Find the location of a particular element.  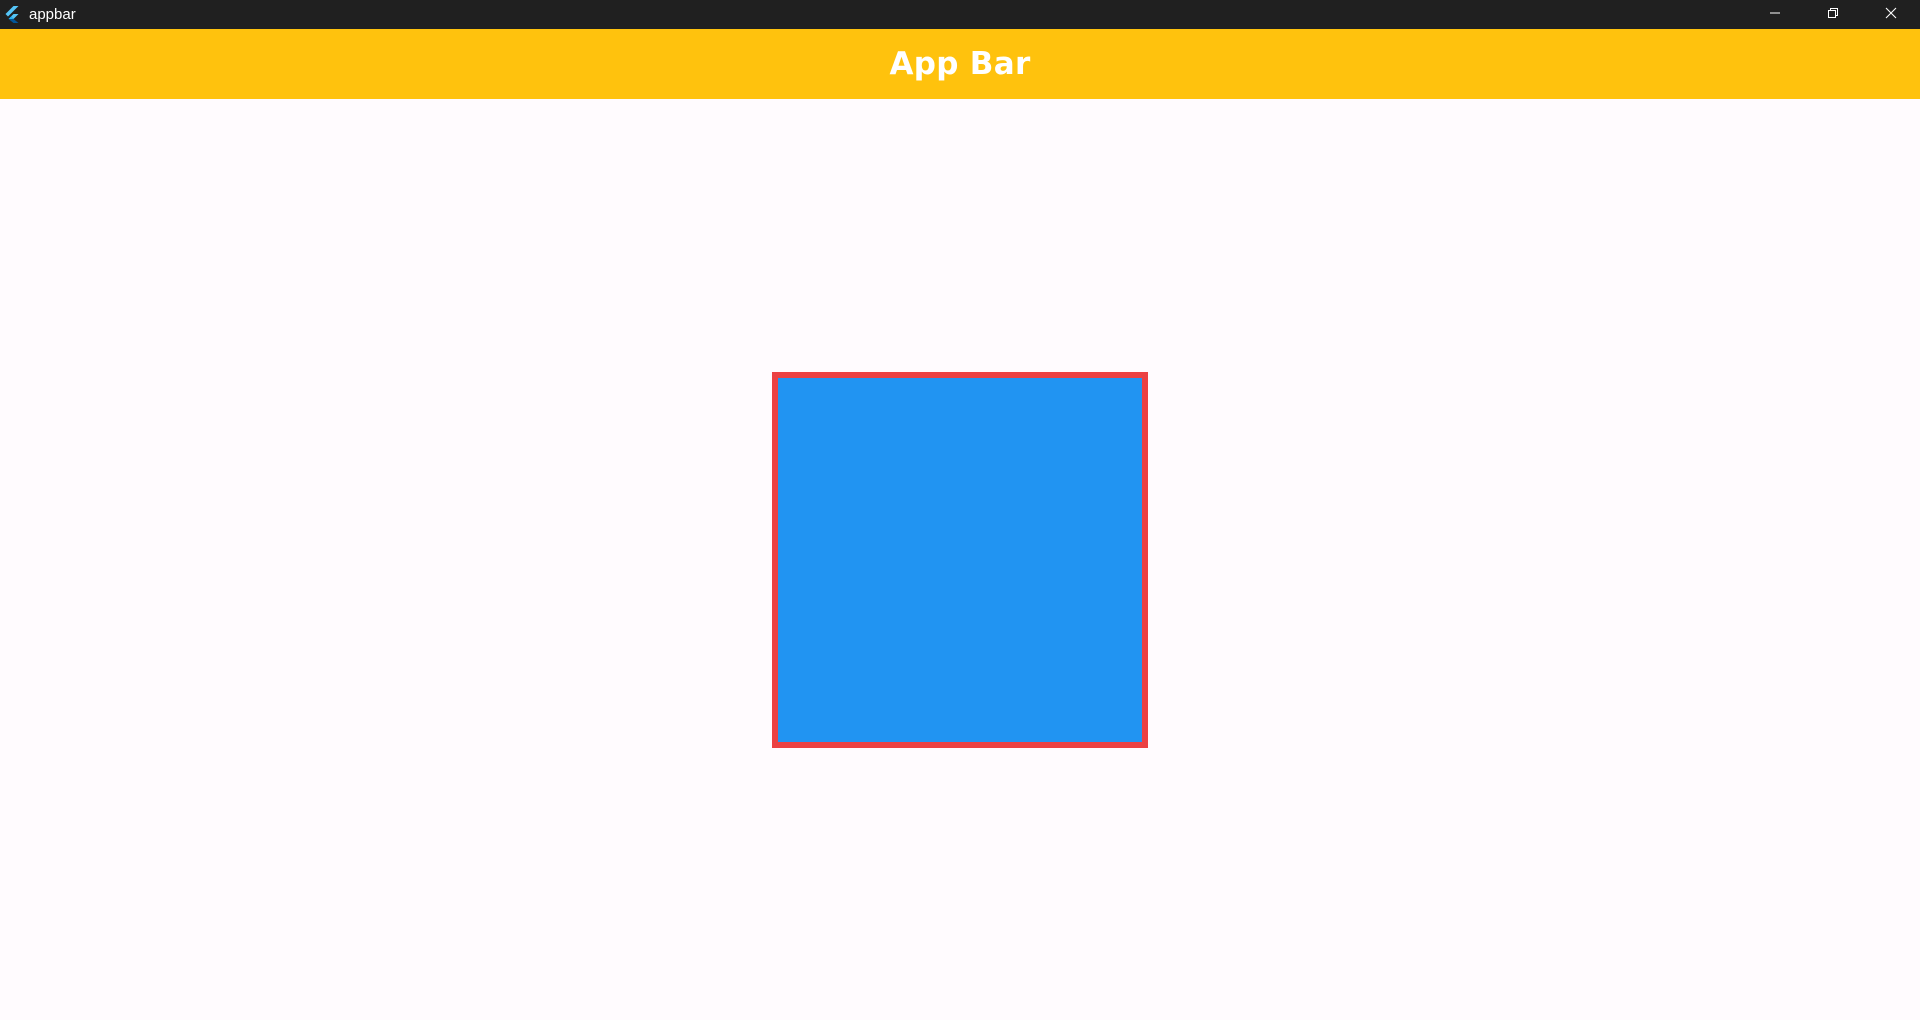

minimize-button is located at coordinates (1775, 14).